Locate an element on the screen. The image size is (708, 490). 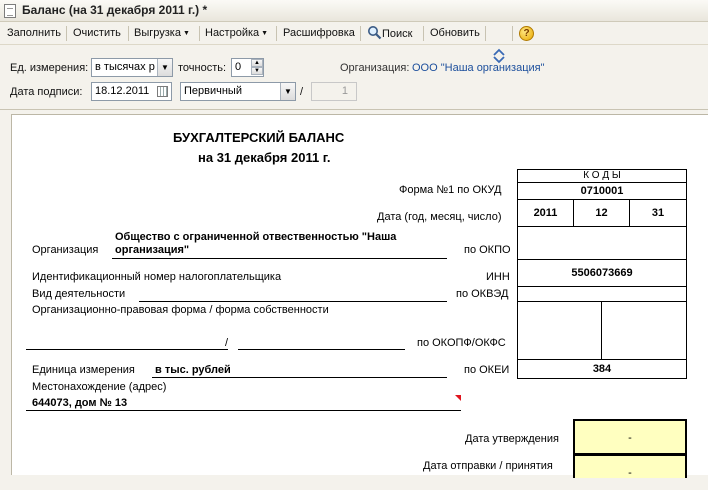
form-code-cell: 0710001 is located at coordinates (602, 191).